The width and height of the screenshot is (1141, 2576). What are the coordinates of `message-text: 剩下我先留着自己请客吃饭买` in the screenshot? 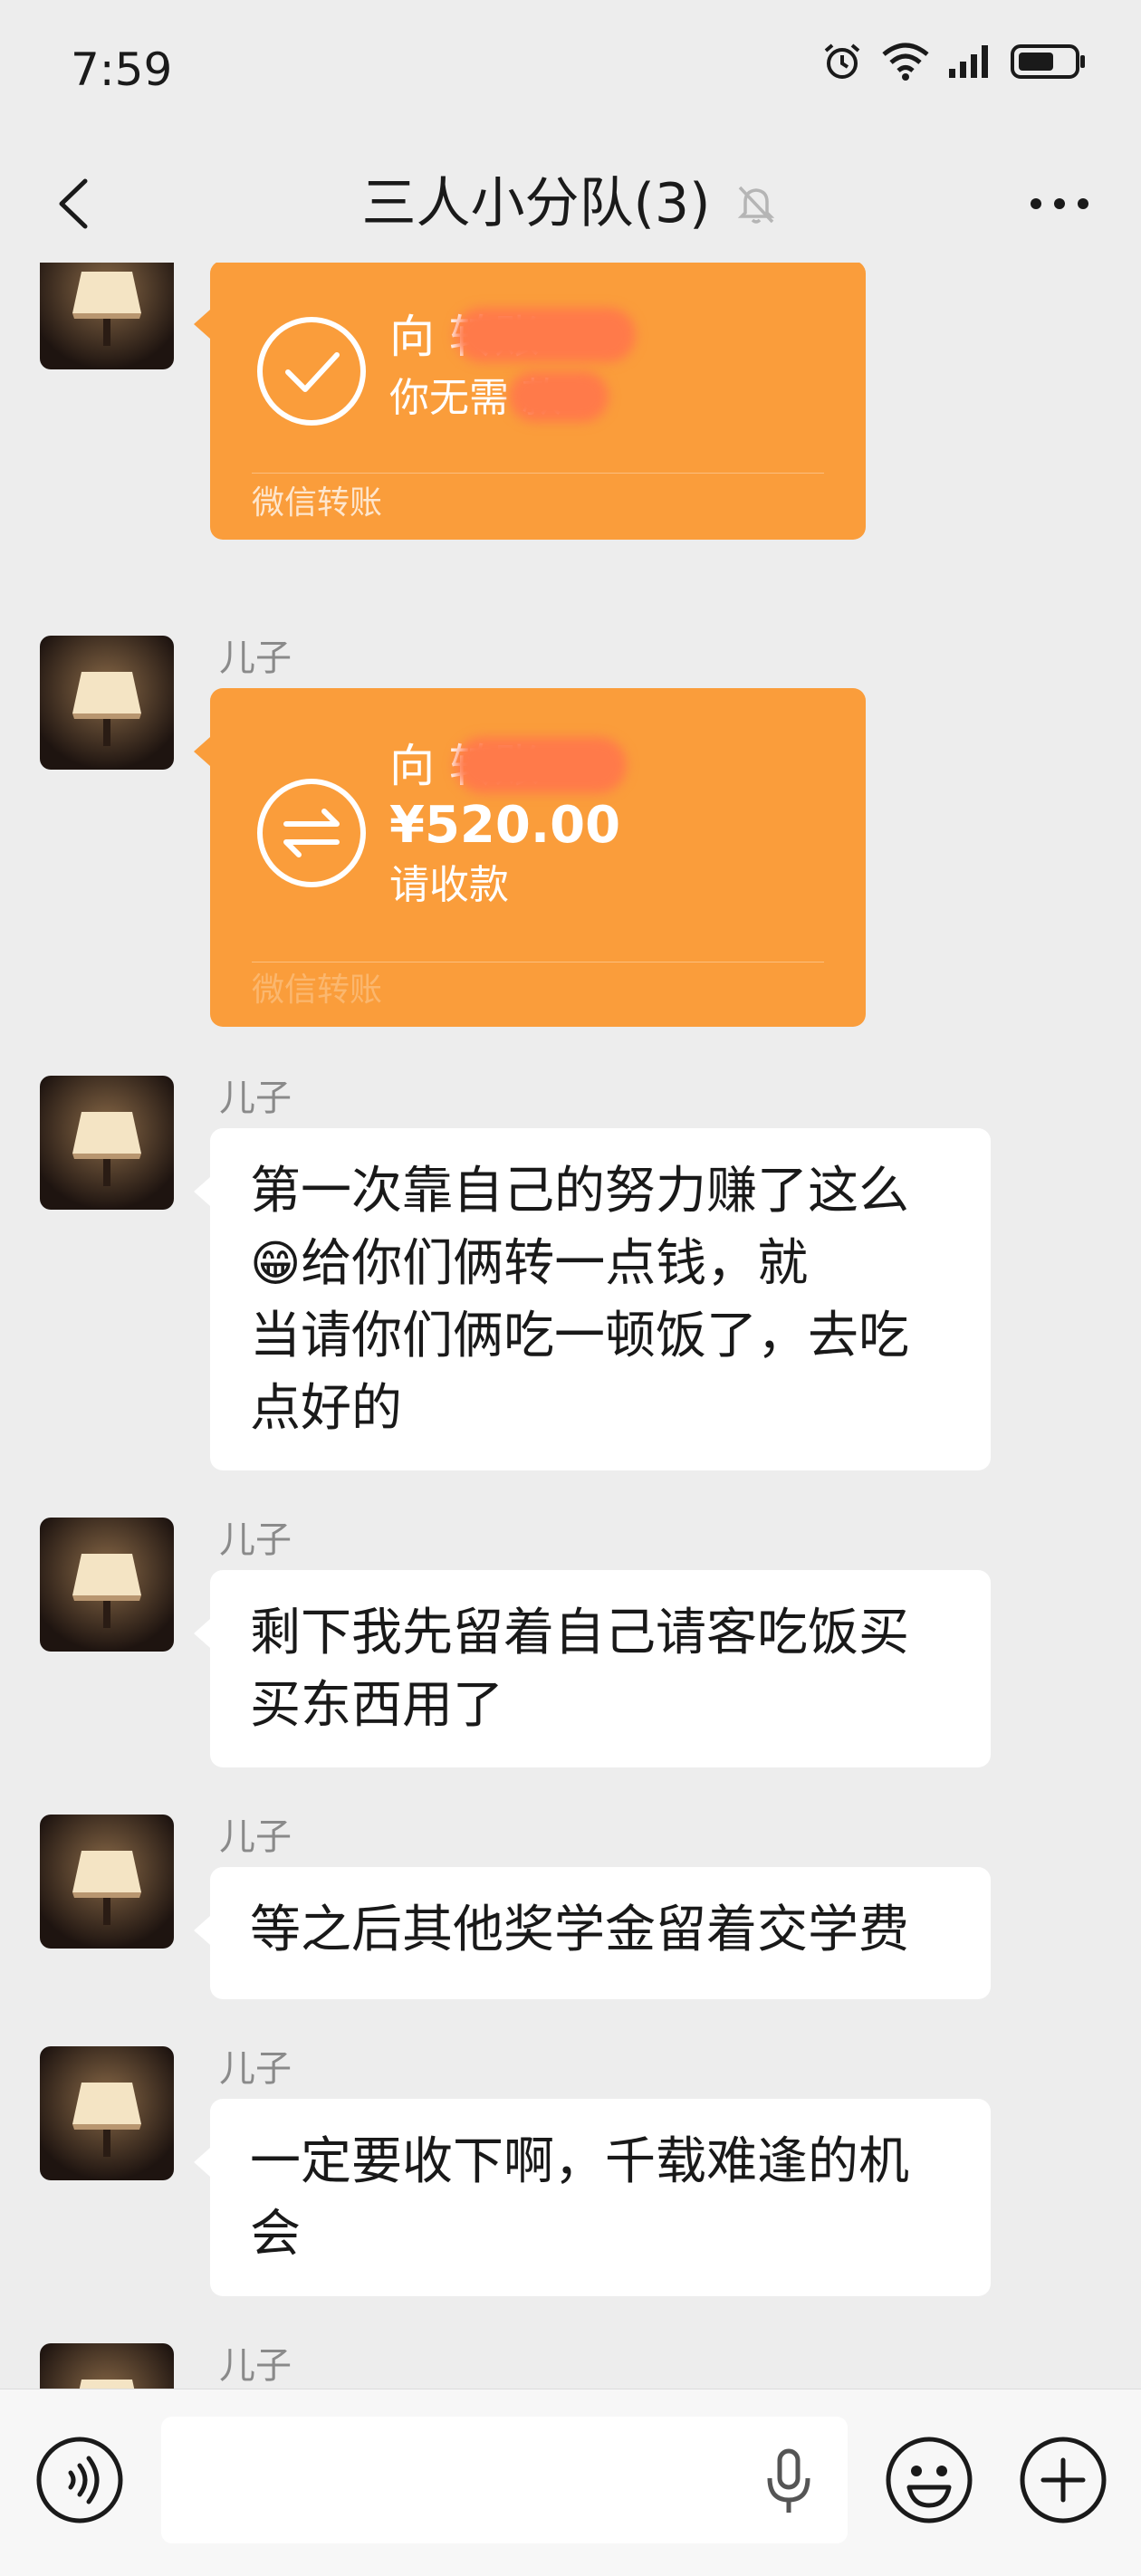 It's located at (579, 1633).